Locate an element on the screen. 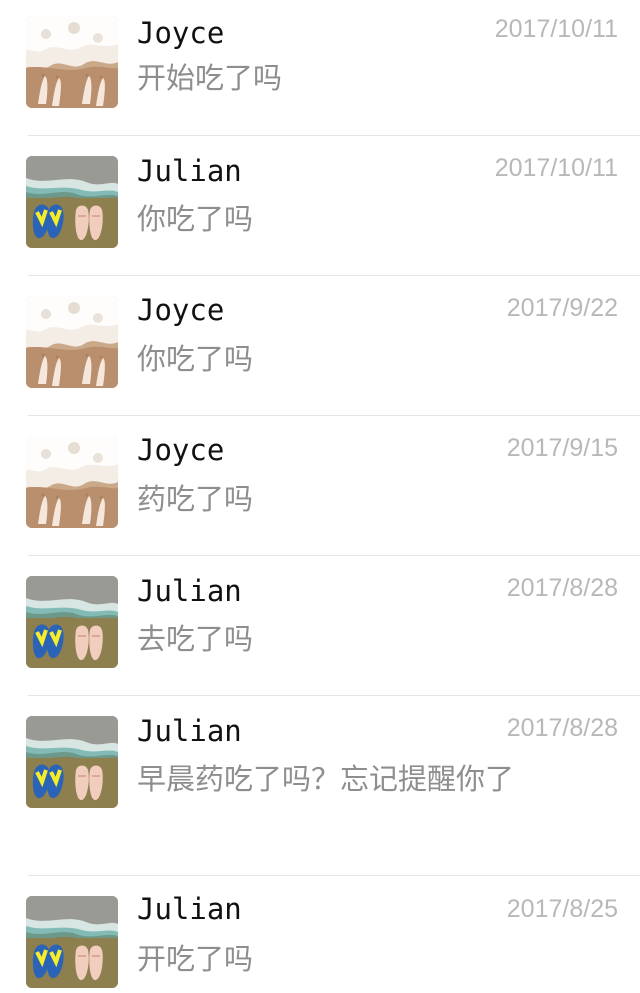 Image resolution: width=640 pixels, height=993 pixels. message-preview: 早晨药吃了吗？忘记提醒你了 is located at coordinates (326, 779).